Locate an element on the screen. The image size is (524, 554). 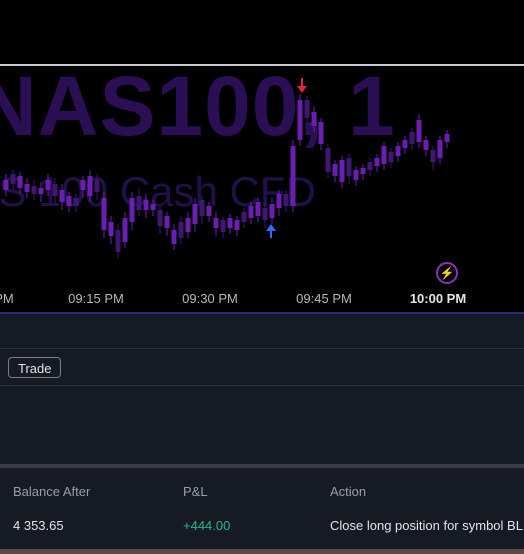
top-bar is located at coordinates (262, 32).